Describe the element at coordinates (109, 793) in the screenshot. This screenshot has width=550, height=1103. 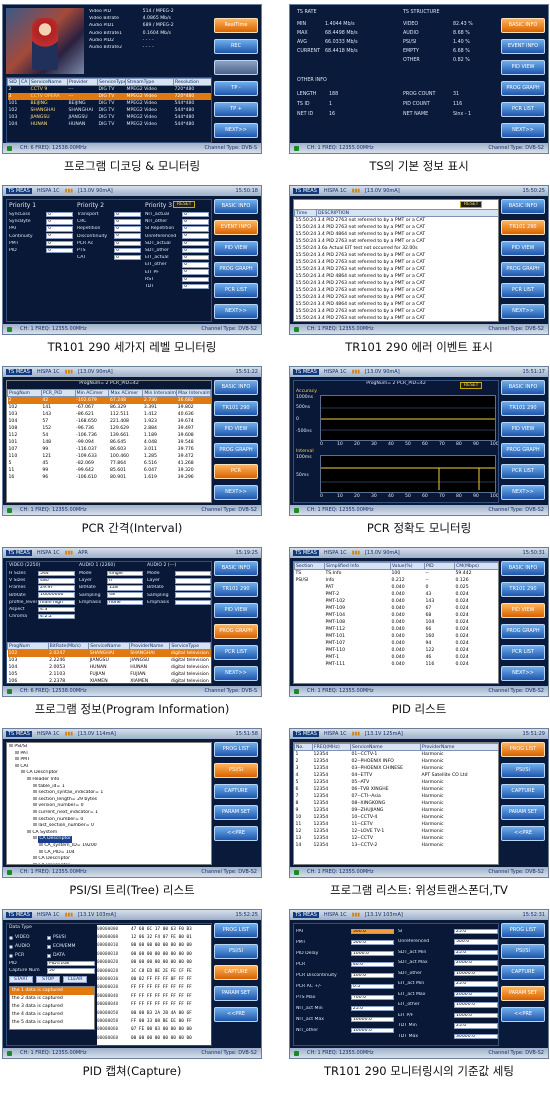
I see `tree-node: ⊟ section_syntax_indicator= 1` at that location.